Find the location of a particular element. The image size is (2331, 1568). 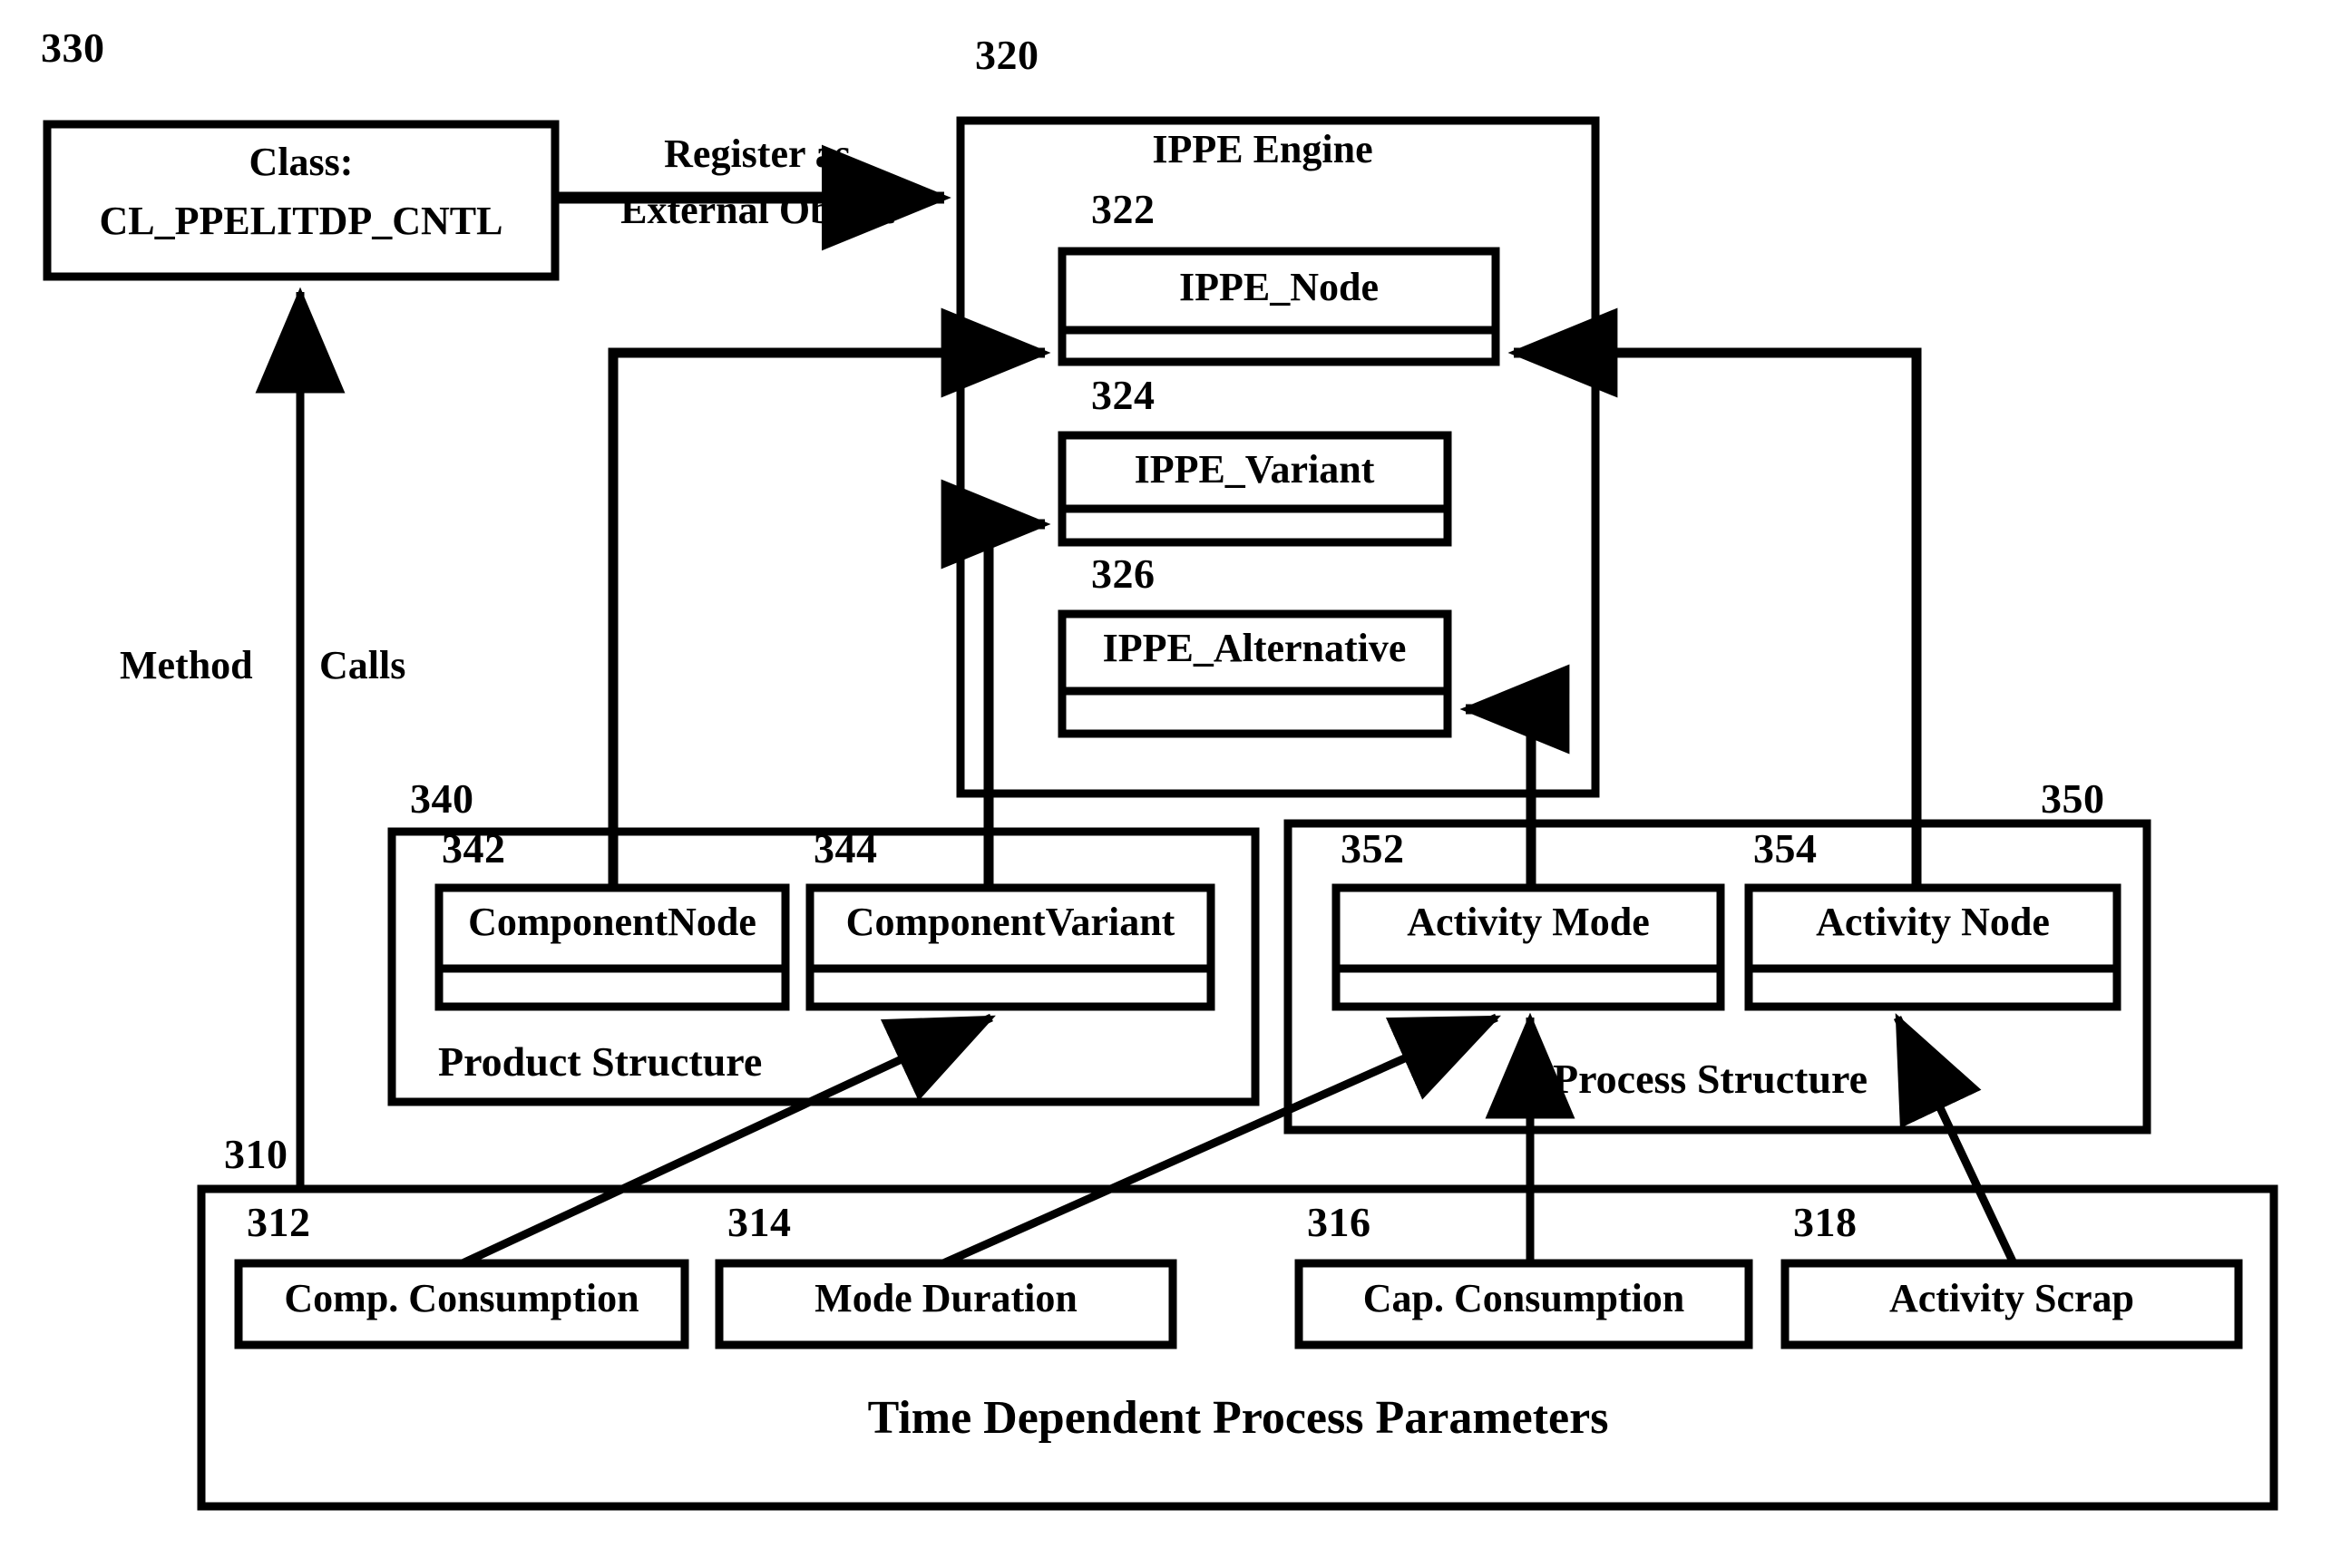

connector-activity-mode-to-ippe-alternative is located at coordinates (1514, 776).